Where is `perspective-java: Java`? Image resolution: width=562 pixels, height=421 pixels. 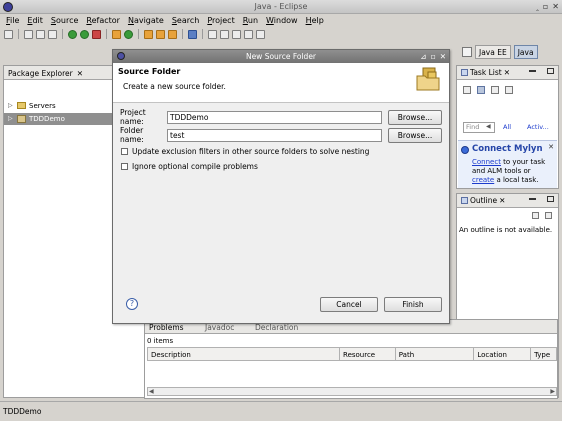
perspective-java: Java is located at coordinates (525, 52).